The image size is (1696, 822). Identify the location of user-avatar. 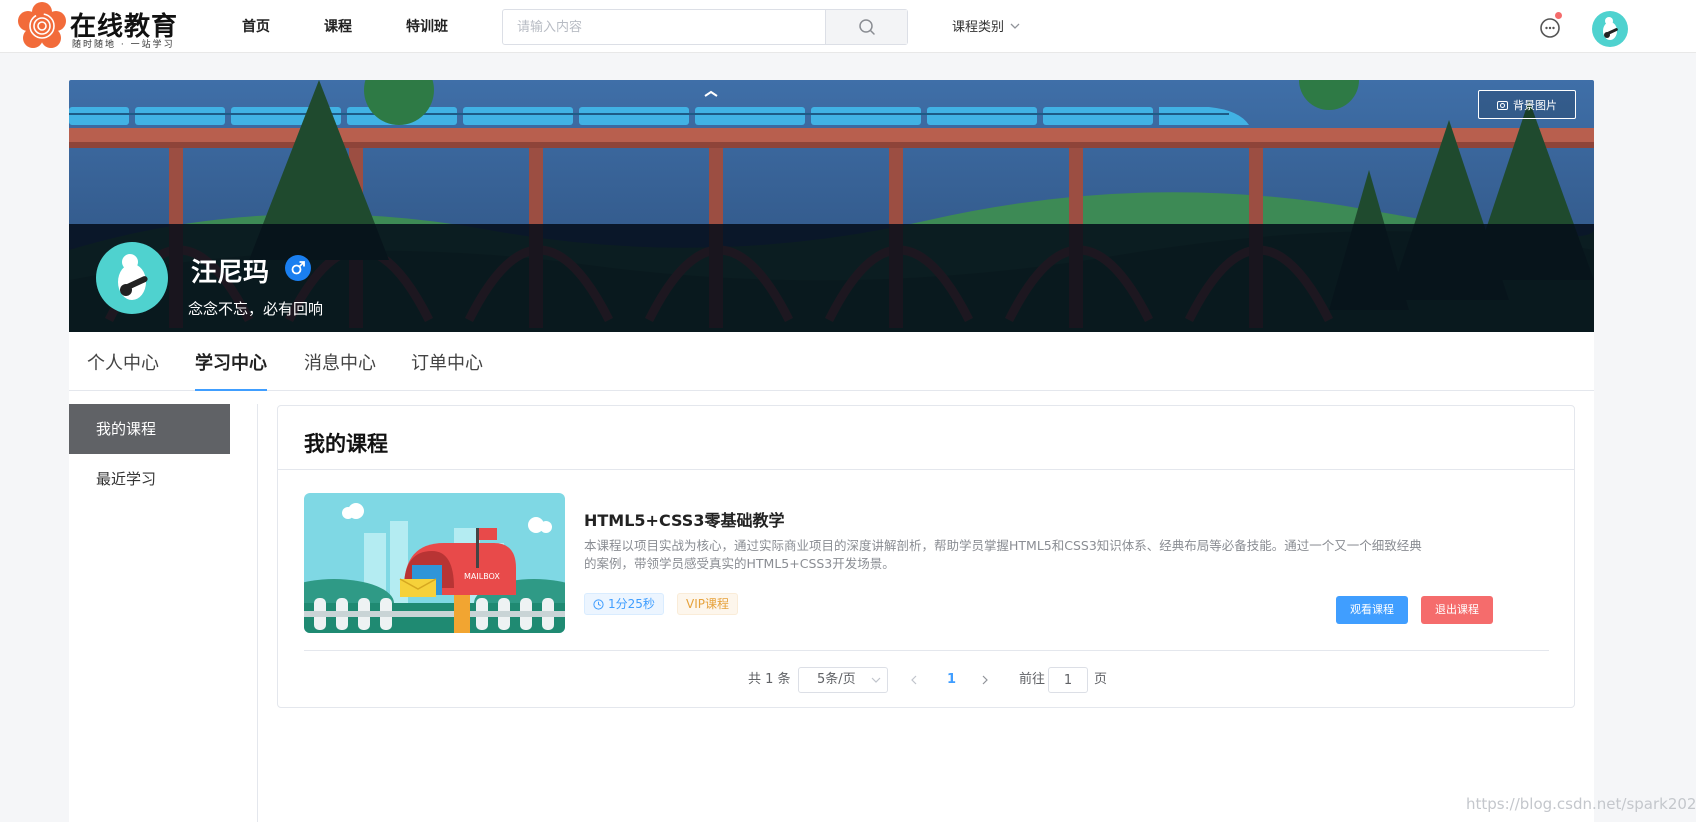
(1610, 29).